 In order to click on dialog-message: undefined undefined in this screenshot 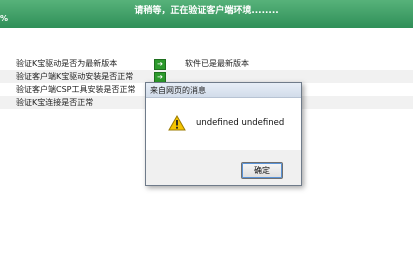, I will do `click(240, 123)`.